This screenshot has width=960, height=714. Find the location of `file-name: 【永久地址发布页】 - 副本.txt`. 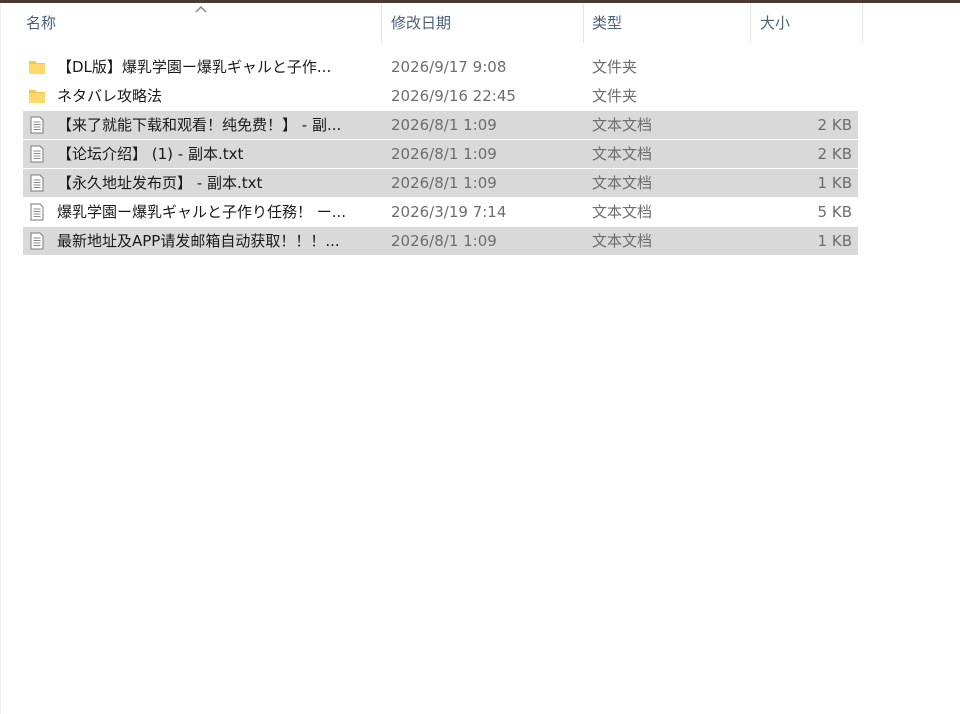

file-name: 【永久地址发布页】 - 副本.txt is located at coordinates (160, 183).